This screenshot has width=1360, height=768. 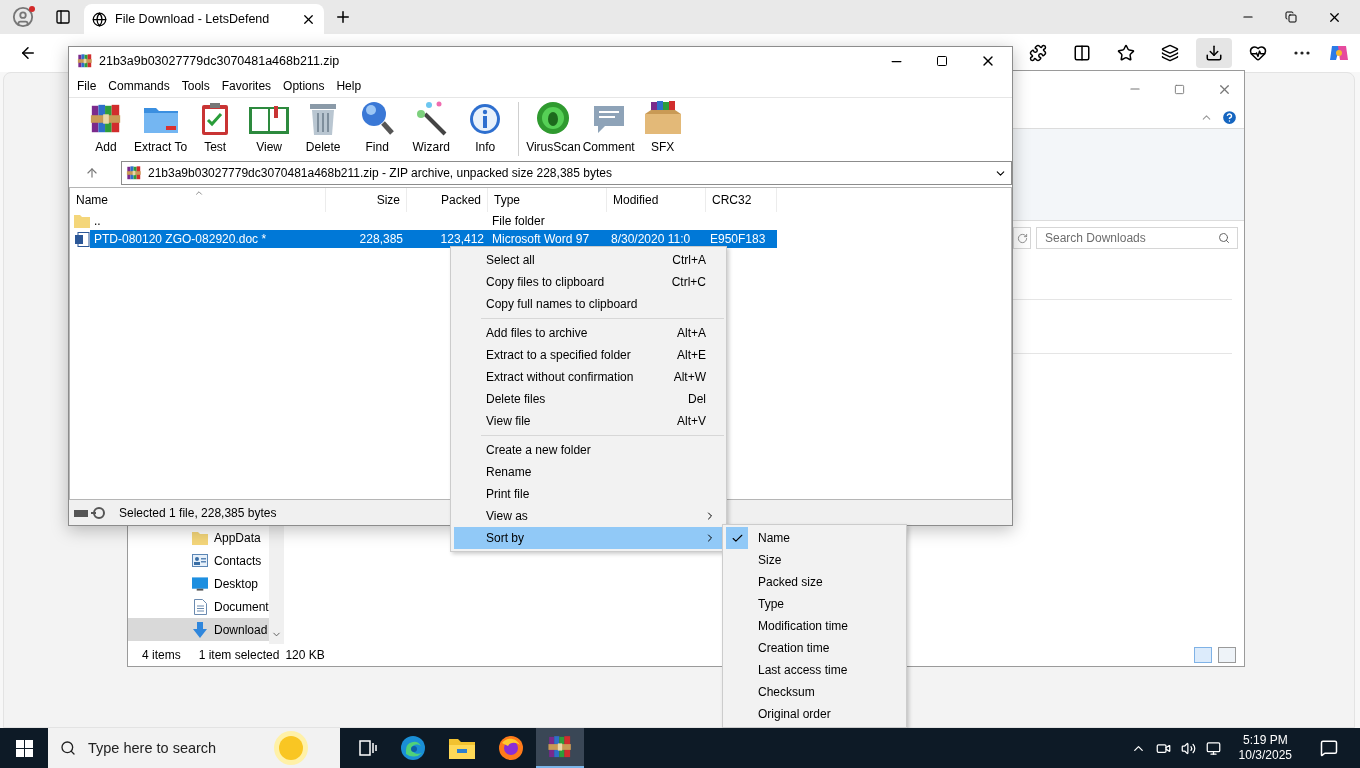 I want to click on column-header: Packed, so click(x=447, y=200).